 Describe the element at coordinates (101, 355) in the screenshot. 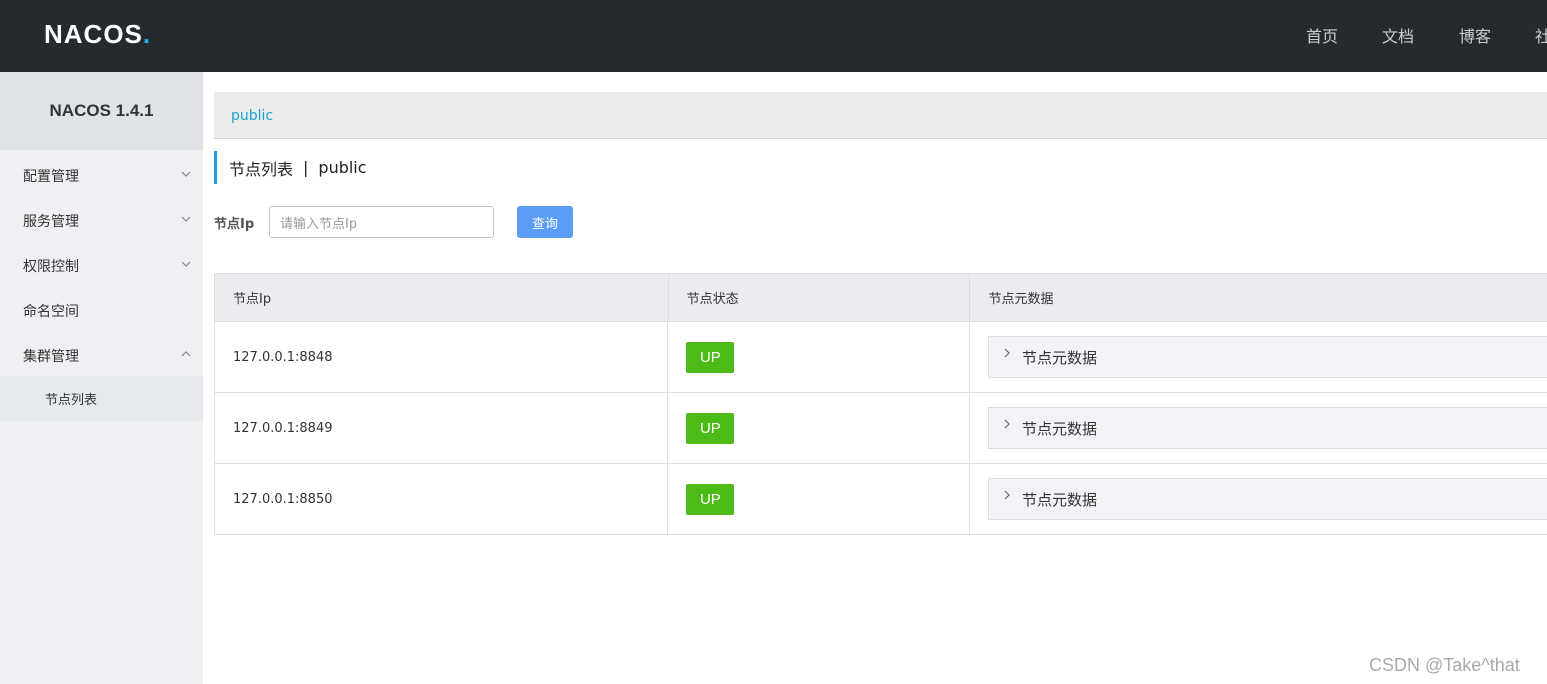

I see `sidebar-item-cluster: 集群管理` at that location.